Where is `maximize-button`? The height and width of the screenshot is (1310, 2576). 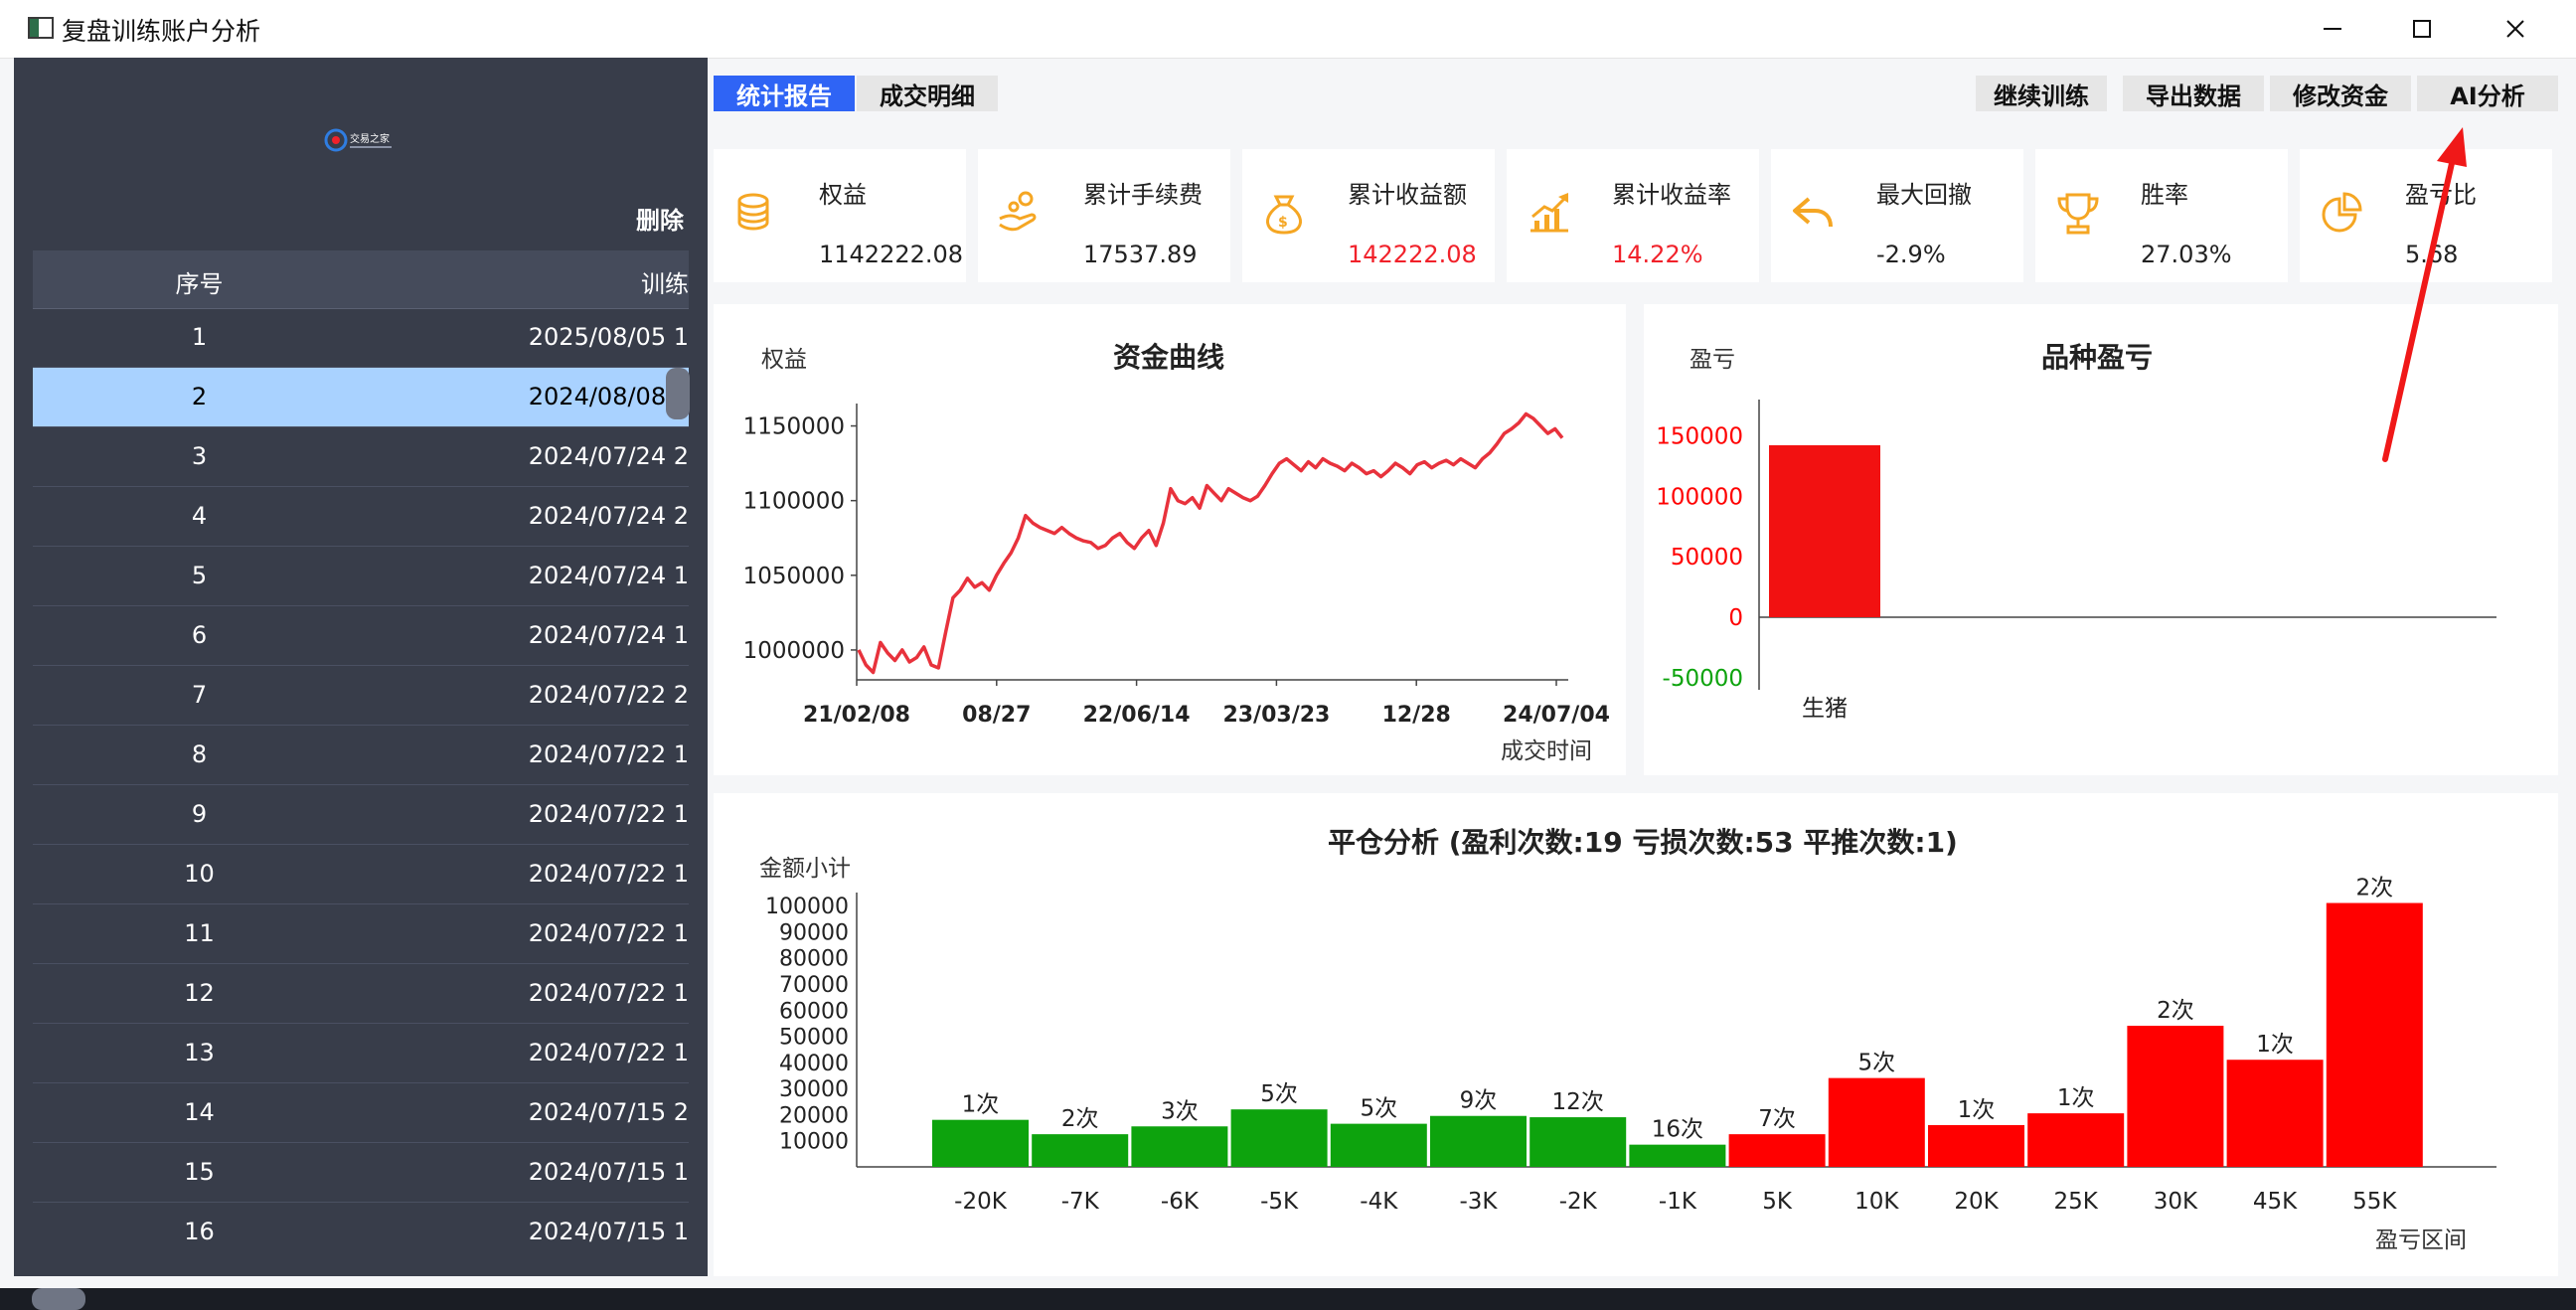 maximize-button is located at coordinates (2422, 29).